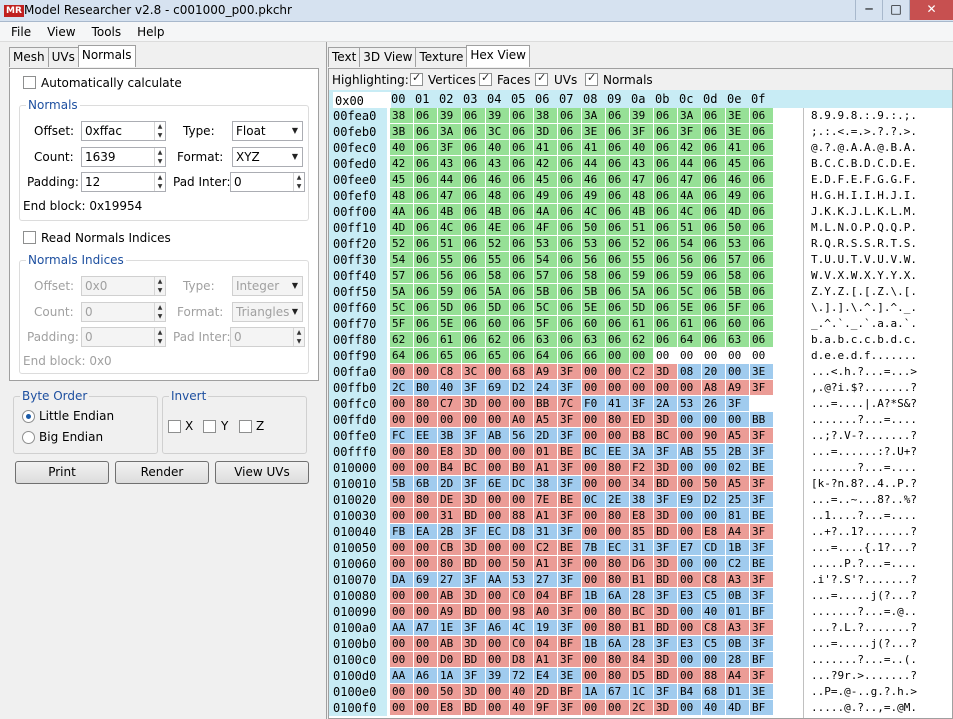  Describe the element at coordinates (689, 643) in the screenshot. I see `hex-byte: E3` at that location.